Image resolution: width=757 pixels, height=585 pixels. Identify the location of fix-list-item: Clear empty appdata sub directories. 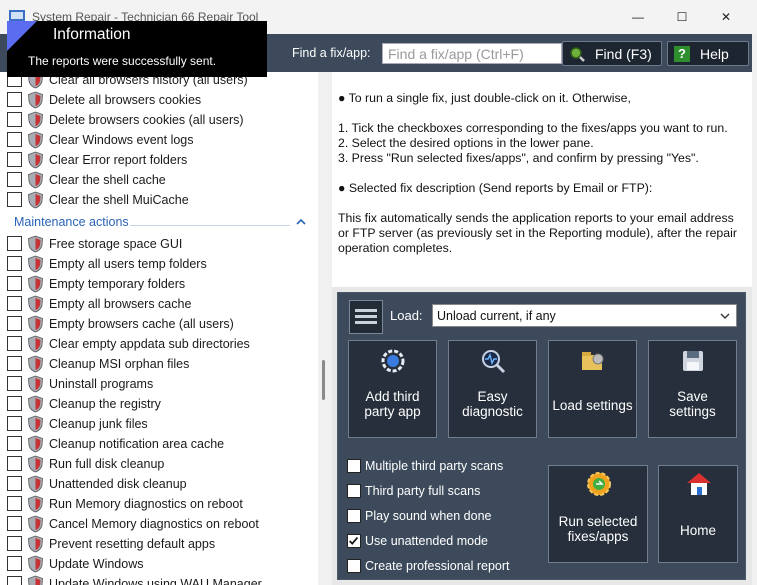
(150, 344).